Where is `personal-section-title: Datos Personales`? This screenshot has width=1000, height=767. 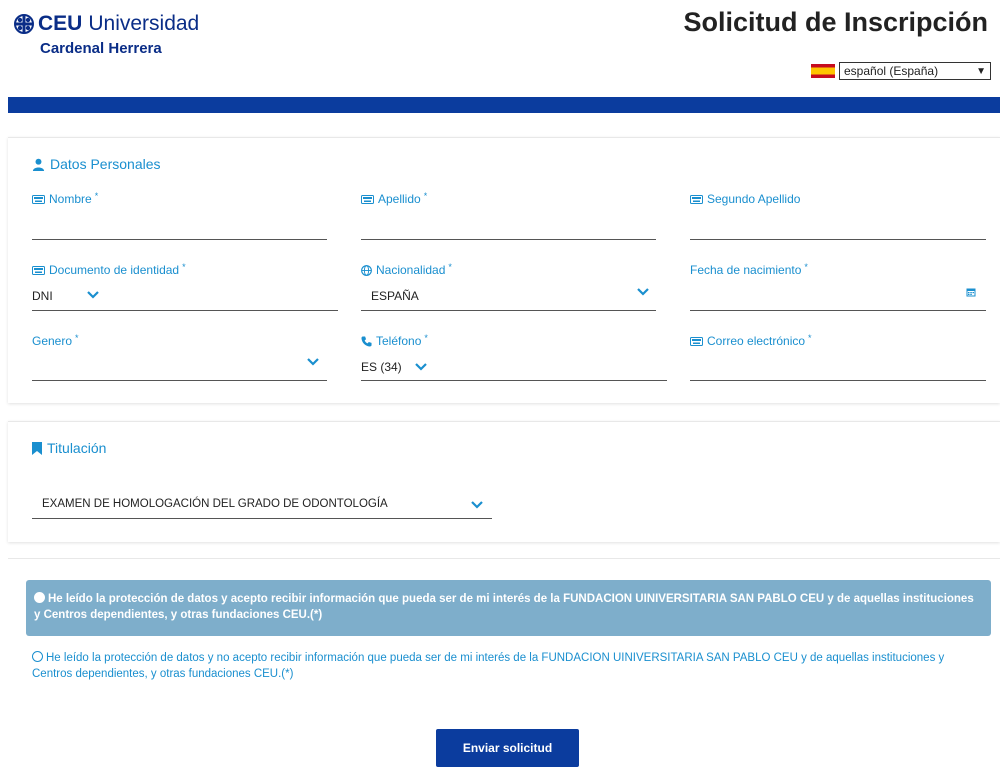
personal-section-title: Datos Personales is located at coordinates (96, 164).